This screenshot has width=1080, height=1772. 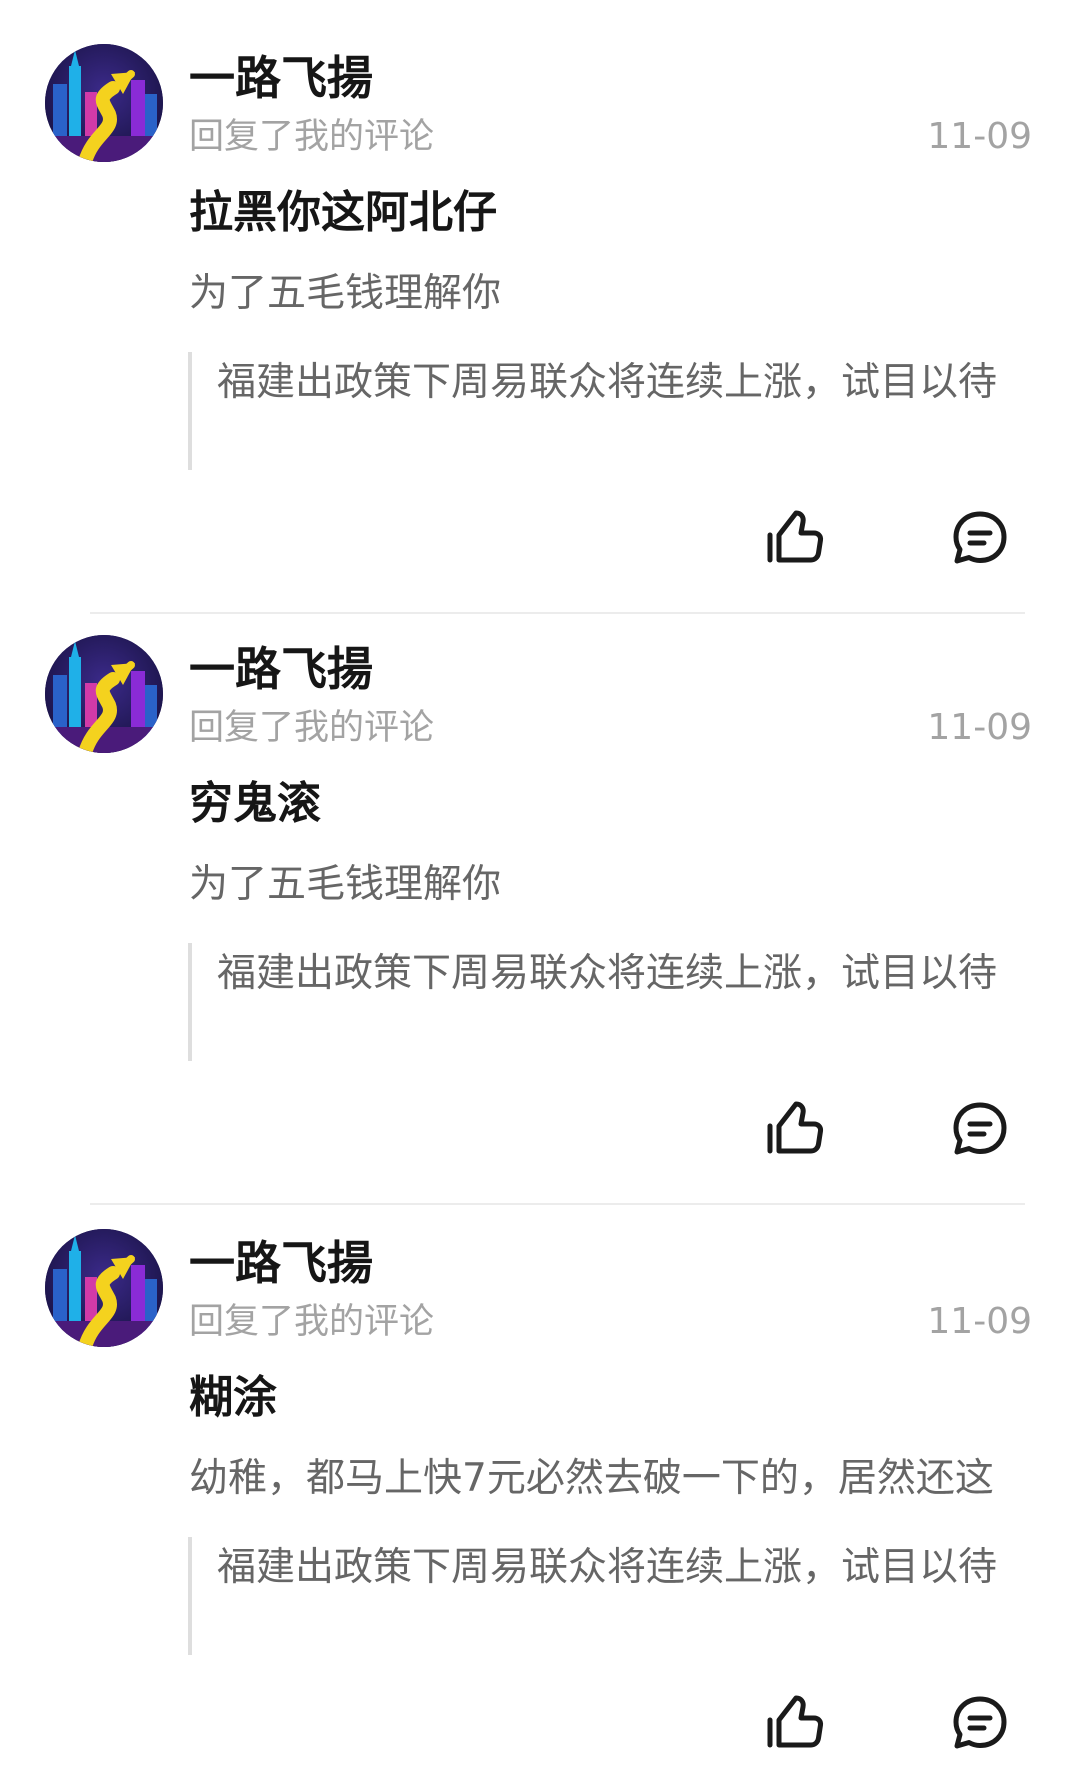 What do you see at coordinates (610, 1479) in the screenshot?
I see `my-comment: 幼稚，都马上快7元必然去破一下的，居然还这` at bounding box center [610, 1479].